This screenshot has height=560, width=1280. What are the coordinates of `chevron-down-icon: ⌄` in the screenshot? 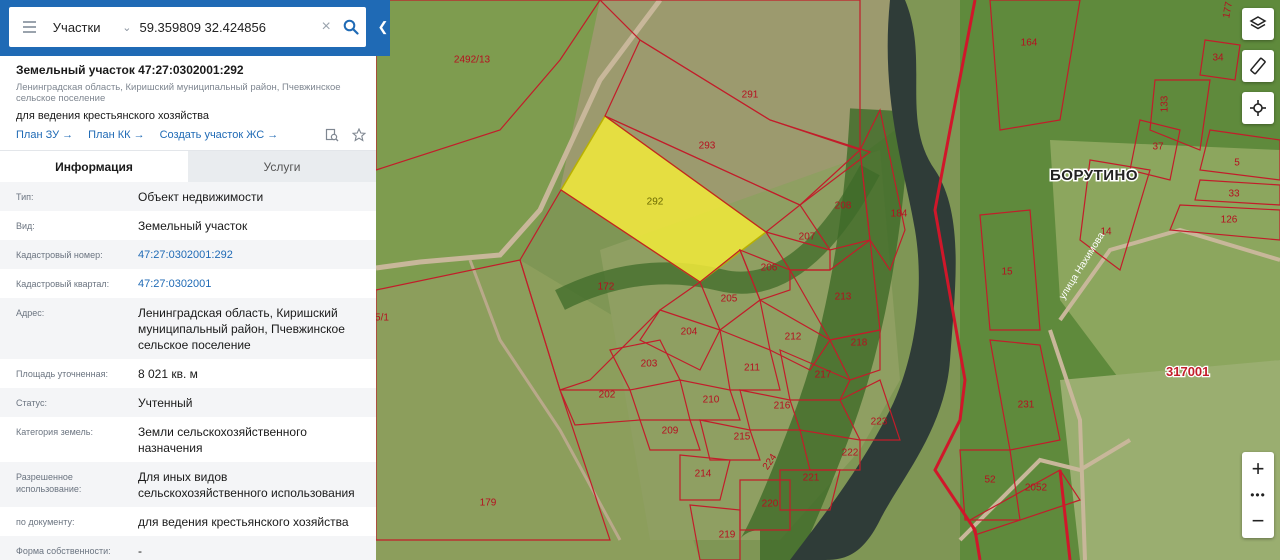 It's located at (127, 27).